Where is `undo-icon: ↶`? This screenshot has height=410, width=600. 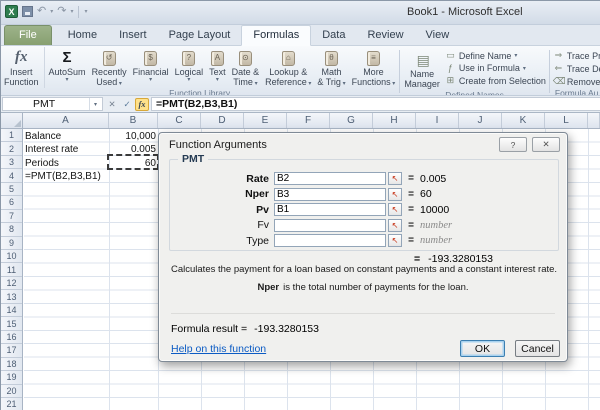
undo-icon: ↶ is located at coordinates (41, 11).